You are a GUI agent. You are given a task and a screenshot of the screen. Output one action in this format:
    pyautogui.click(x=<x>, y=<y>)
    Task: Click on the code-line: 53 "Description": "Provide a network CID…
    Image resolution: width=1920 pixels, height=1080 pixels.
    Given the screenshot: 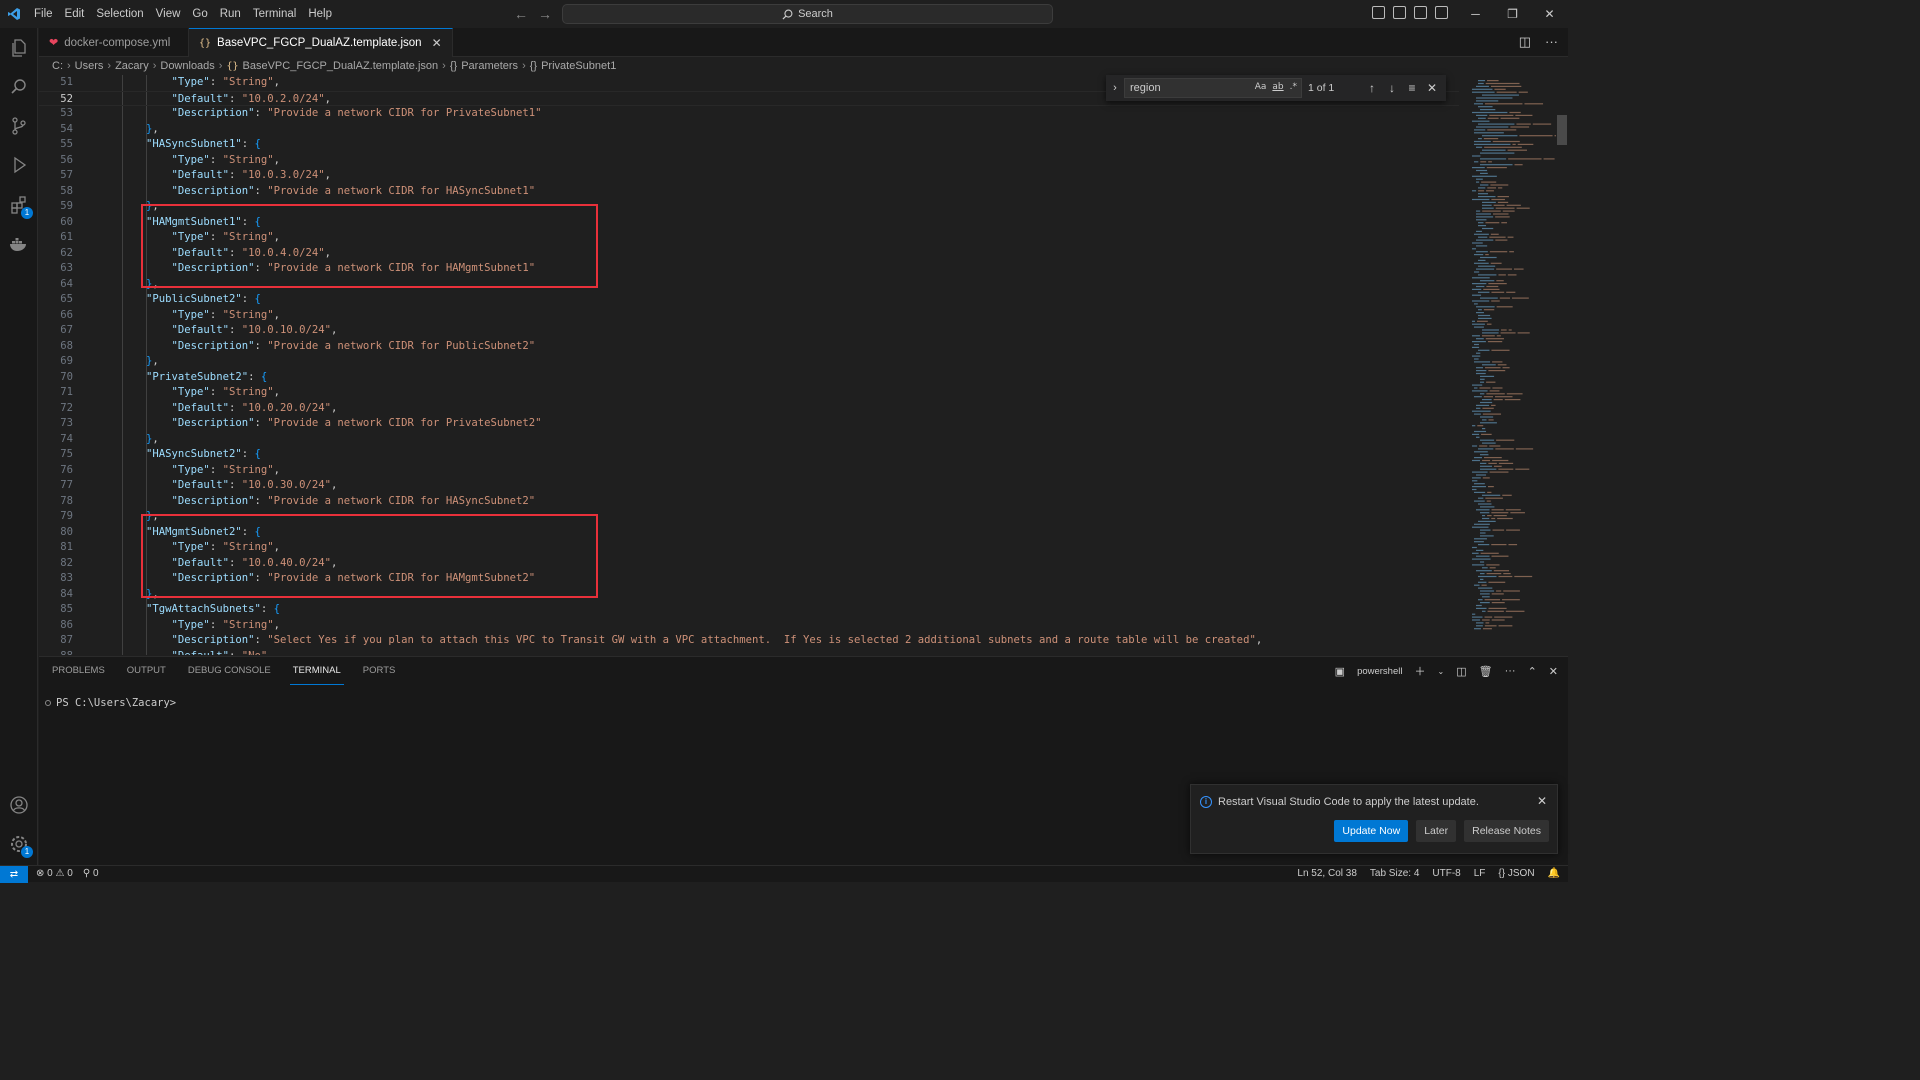 What is the action you would take?
    pyautogui.click(x=749, y=114)
    